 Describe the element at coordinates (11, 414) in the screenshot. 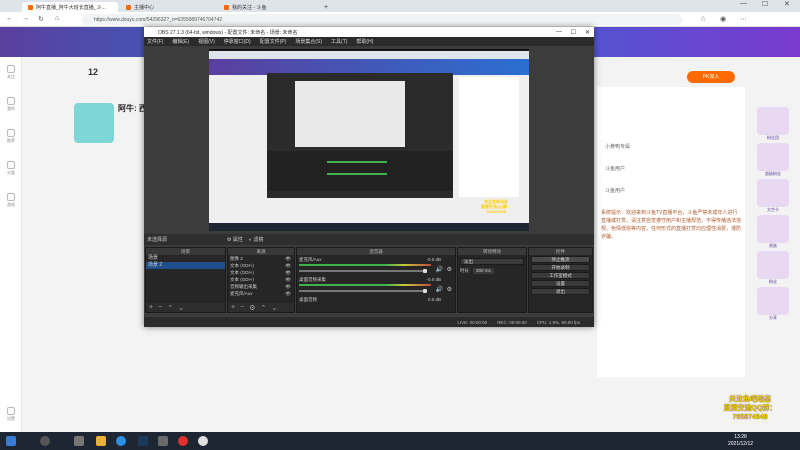

I see `rail-item-settings: 设置` at that location.